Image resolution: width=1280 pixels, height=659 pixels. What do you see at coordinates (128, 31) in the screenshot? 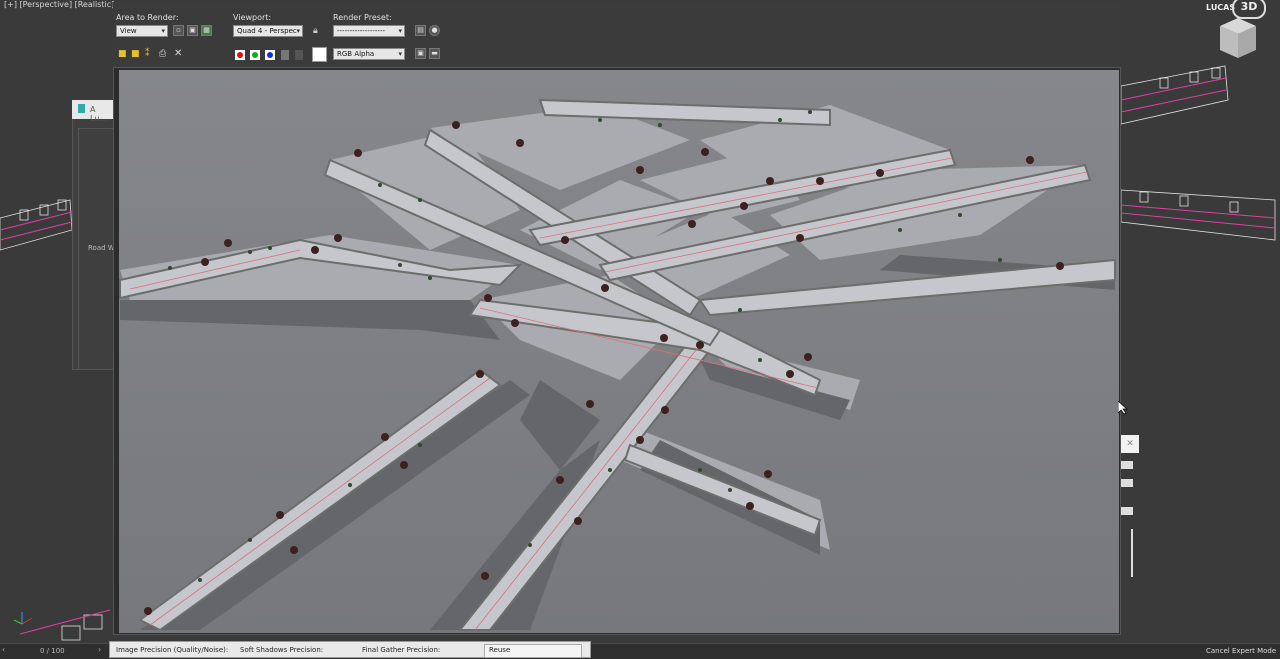
I see `area-to-render-value: View` at bounding box center [128, 31].